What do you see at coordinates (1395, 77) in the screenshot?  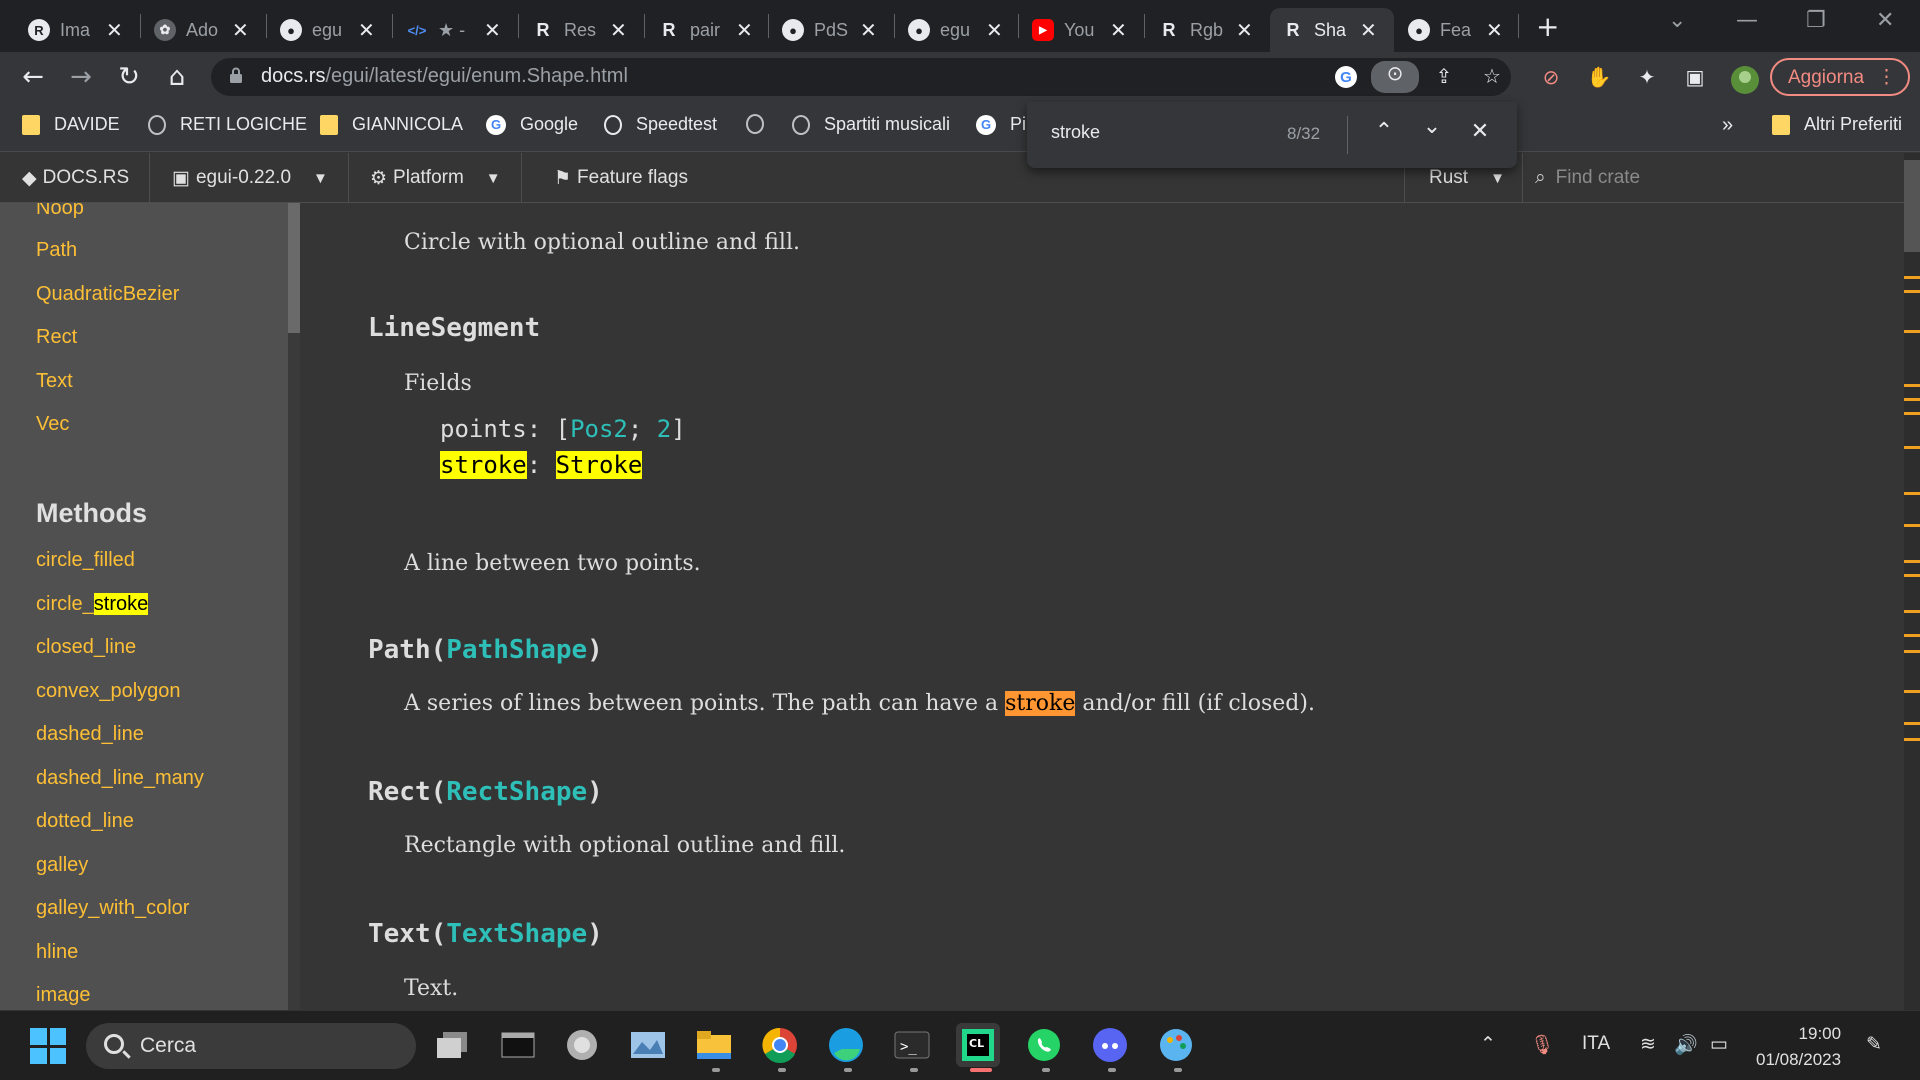 I see `lens-icon: ⊙` at bounding box center [1395, 77].